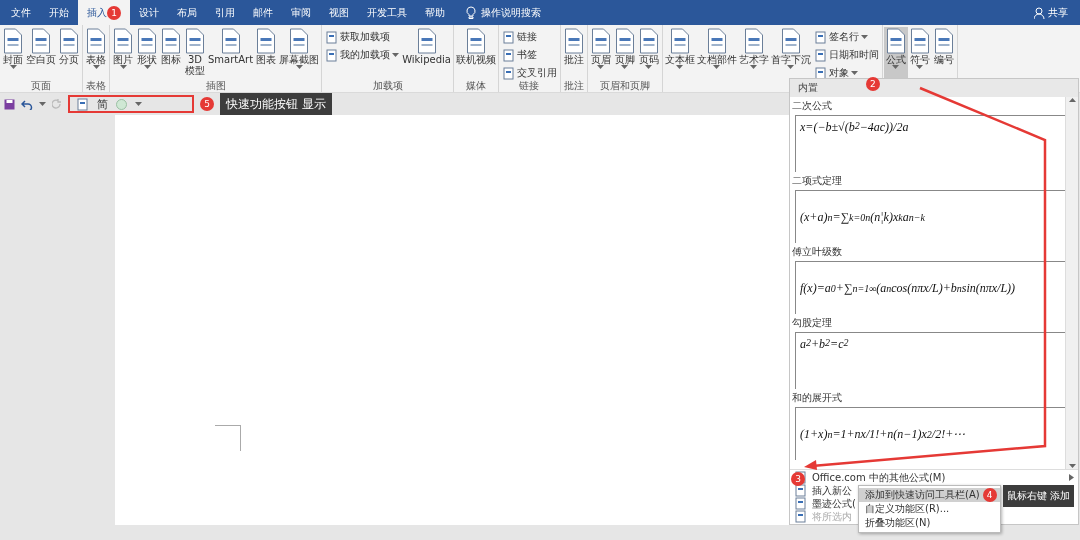  Describe the element at coordinates (41, 85) in the screenshot. I see `group-label: 页面` at that location.